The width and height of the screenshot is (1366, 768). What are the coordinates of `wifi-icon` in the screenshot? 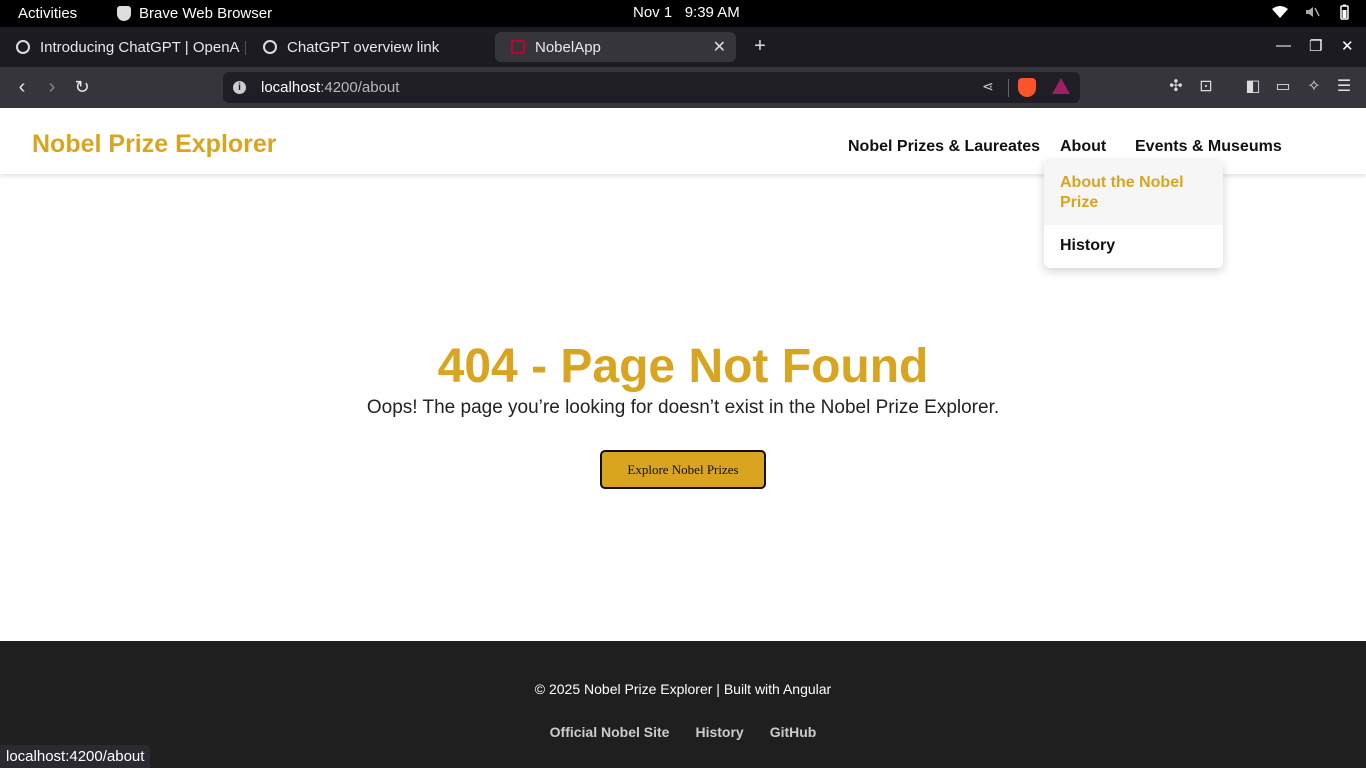 It's located at (1280, 12).